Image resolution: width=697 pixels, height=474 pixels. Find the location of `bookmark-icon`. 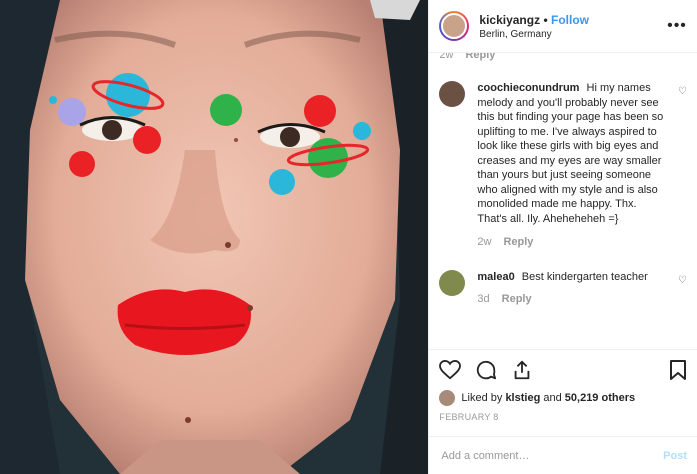

bookmark-icon is located at coordinates (678, 370).